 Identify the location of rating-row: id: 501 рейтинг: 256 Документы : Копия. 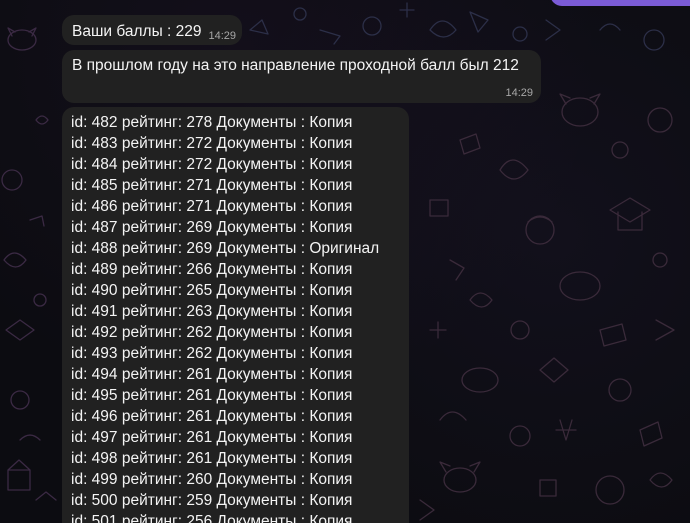
(212, 518).